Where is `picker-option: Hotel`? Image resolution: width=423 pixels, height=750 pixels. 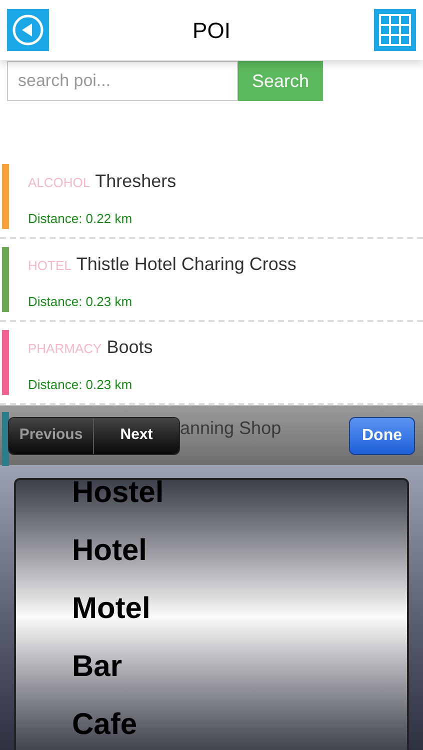 picker-option: Hotel is located at coordinates (239, 551).